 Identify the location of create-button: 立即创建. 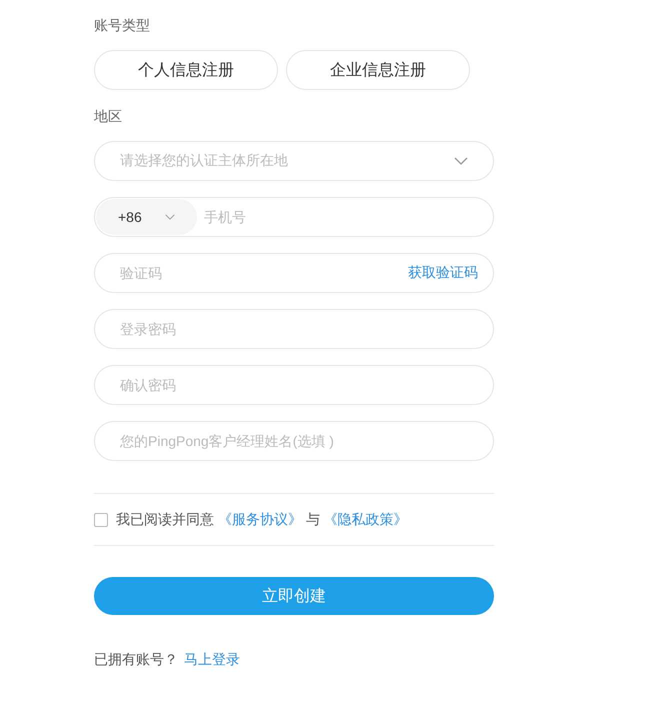
(294, 596).